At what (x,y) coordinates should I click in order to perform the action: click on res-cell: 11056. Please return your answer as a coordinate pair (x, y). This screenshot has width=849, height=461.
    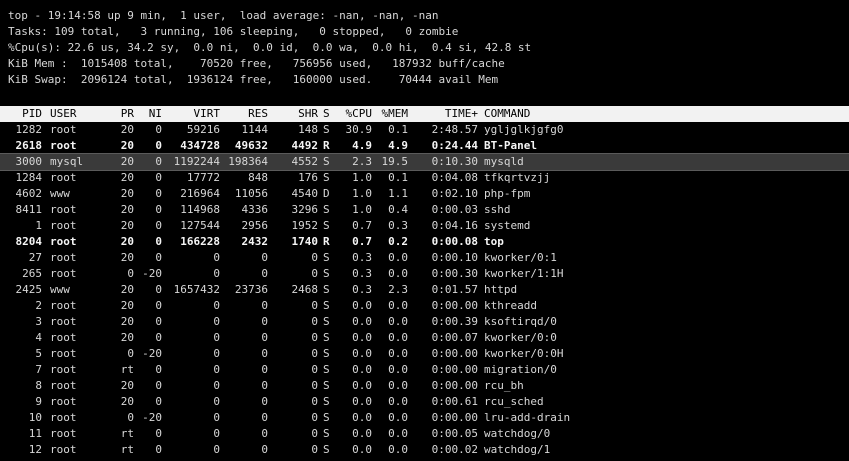
    Looking at the image, I should click on (251, 193).